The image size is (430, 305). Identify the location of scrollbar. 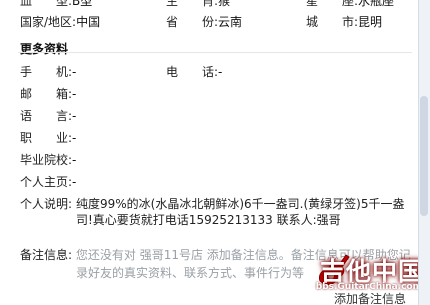
(424, 152).